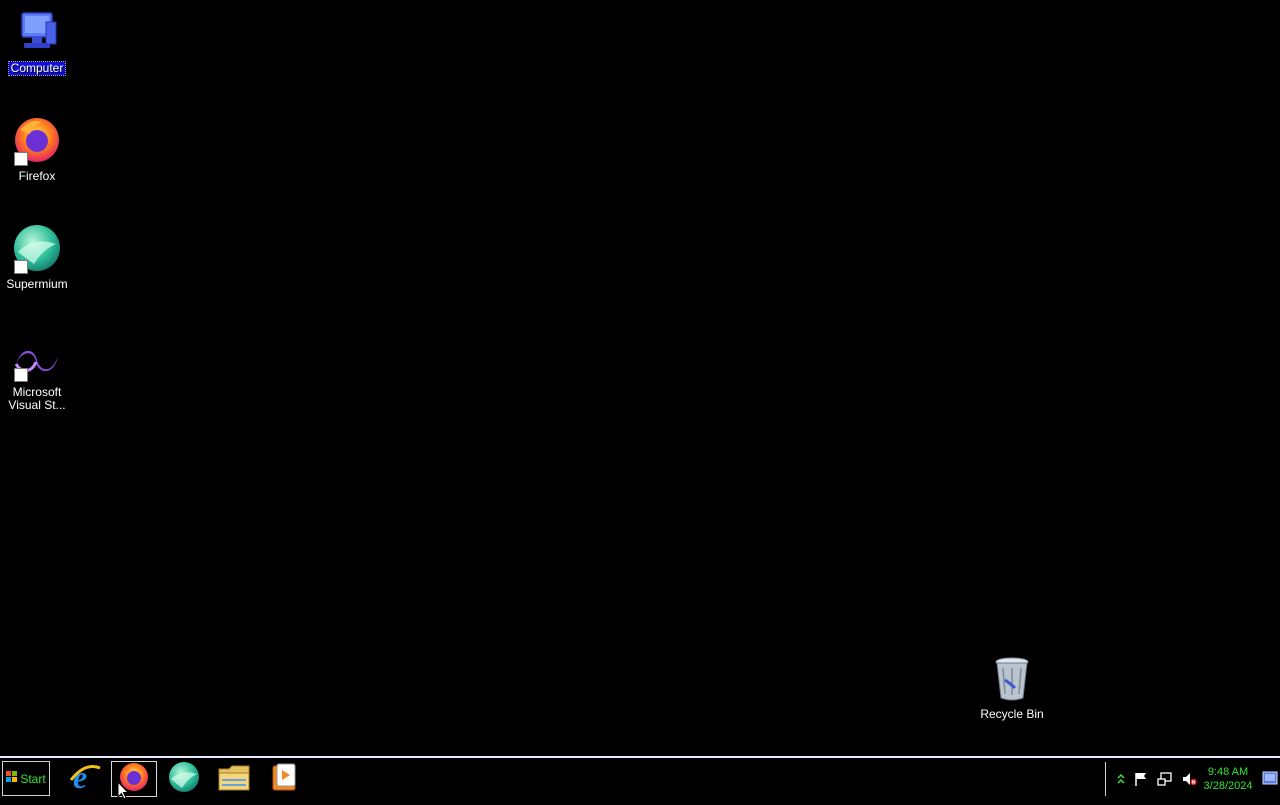 The height and width of the screenshot is (805, 1280). I want to click on taskbar-button-internet-explorer: e, so click(85, 779).